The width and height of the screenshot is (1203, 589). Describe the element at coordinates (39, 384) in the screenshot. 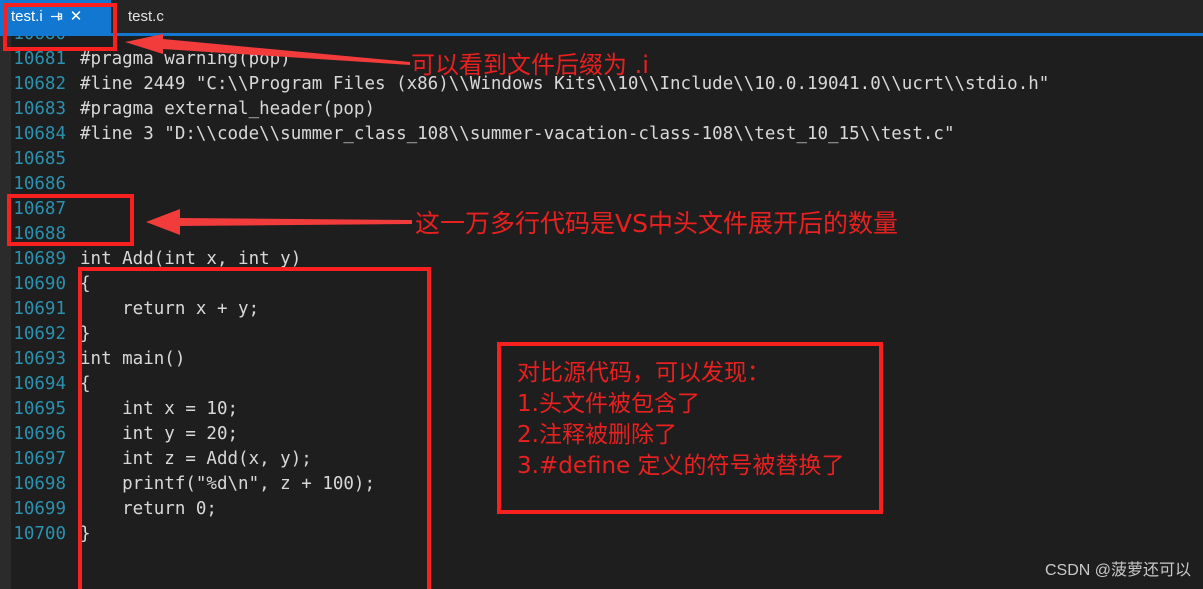

I see `line-number: 10694` at that location.